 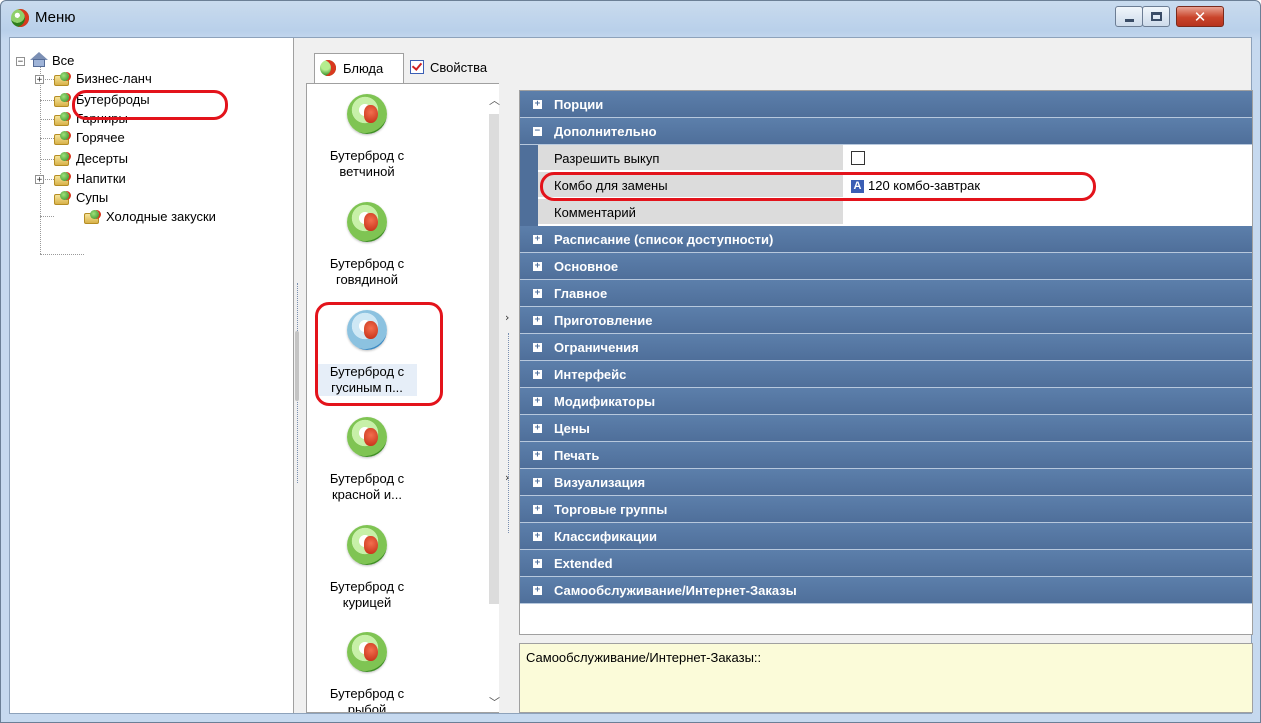 I want to click on category-modifiers: + Модификаторы, so click(x=886, y=401).